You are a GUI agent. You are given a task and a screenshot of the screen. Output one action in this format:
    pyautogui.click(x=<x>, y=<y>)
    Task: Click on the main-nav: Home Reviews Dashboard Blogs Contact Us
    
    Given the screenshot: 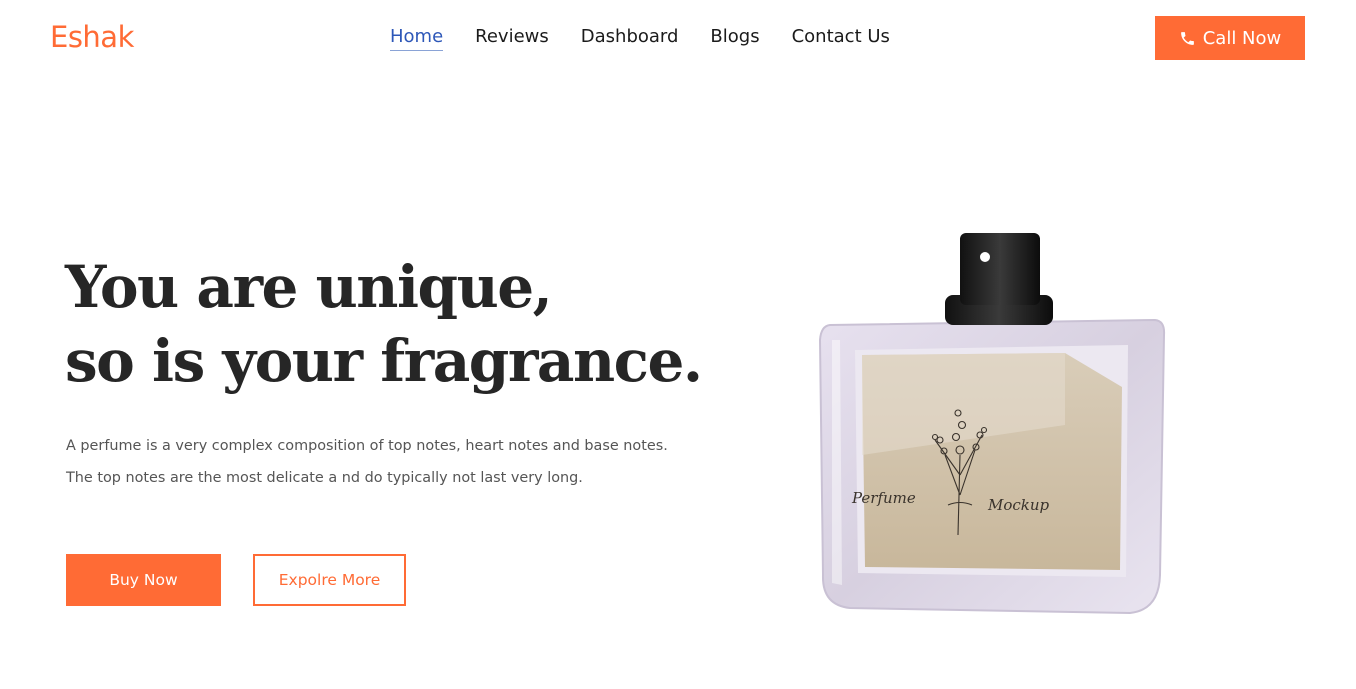 What is the action you would take?
    pyautogui.click(x=640, y=38)
    